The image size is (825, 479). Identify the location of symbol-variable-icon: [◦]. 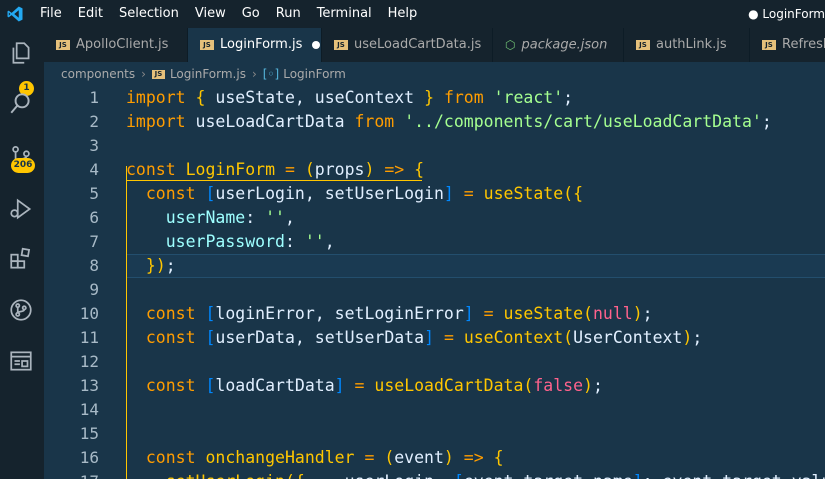
(271, 74).